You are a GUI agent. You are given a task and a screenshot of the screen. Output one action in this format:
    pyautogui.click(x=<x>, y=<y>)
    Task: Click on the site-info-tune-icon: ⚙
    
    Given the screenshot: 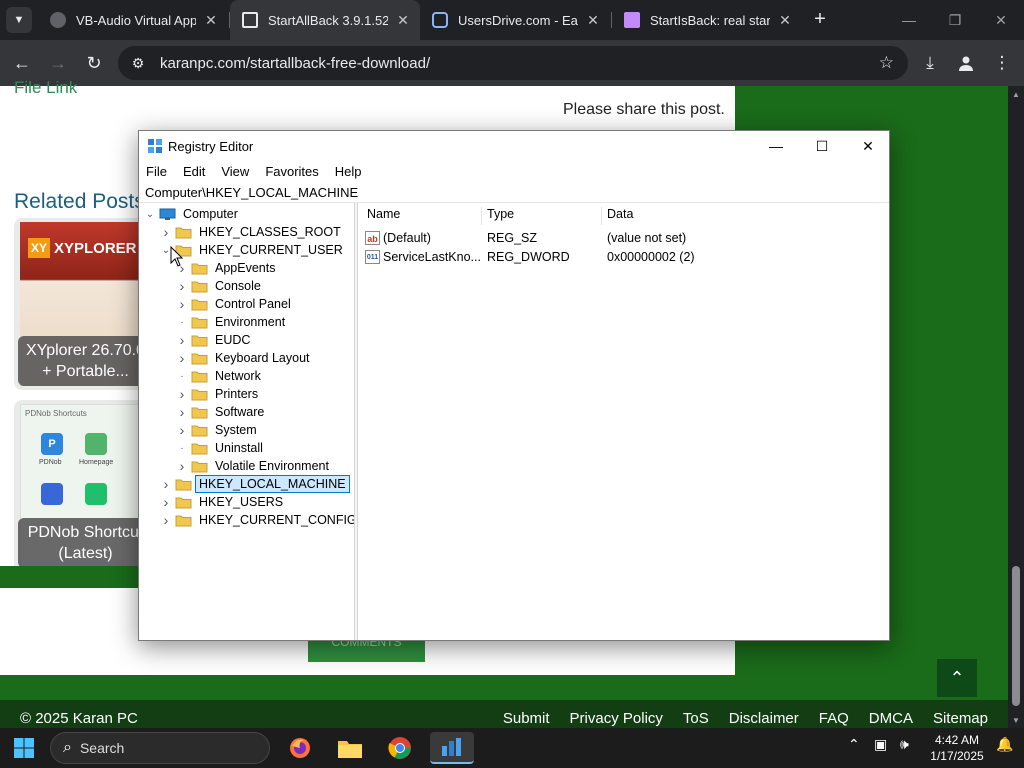 What is the action you would take?
    pyautogui.click(x=138, y=63)
    